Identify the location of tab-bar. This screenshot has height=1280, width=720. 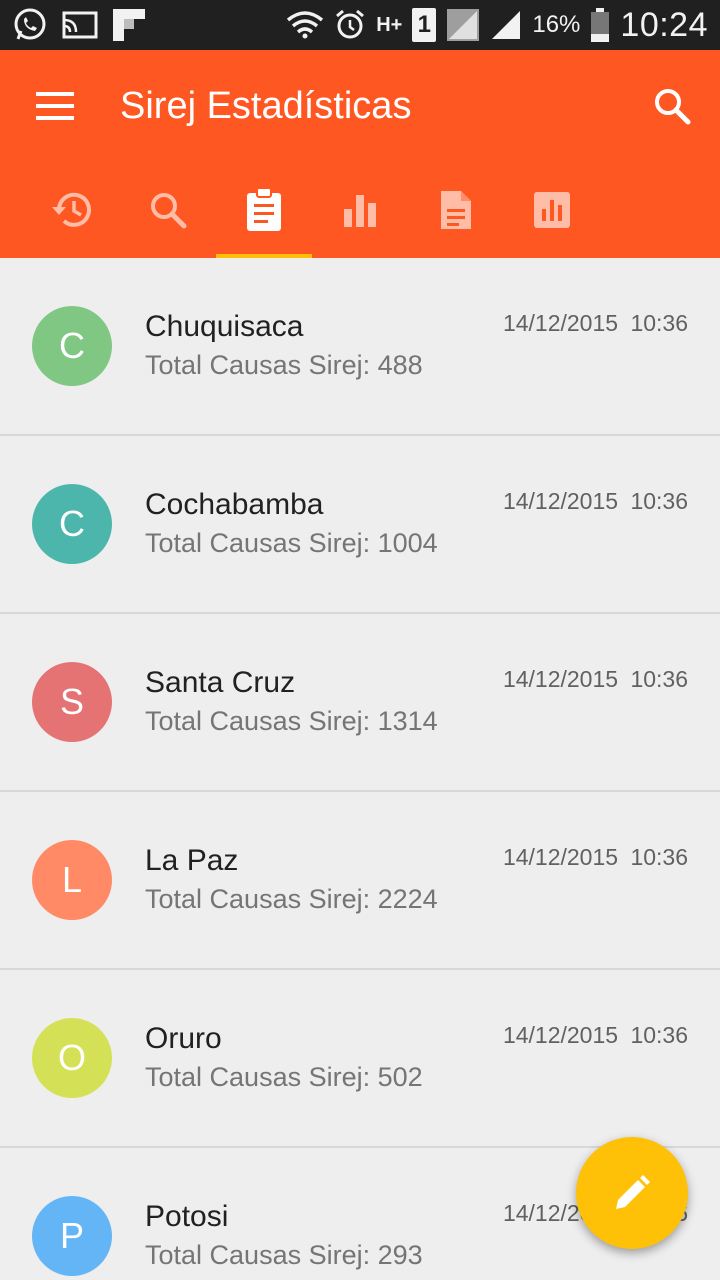
(312, 210).